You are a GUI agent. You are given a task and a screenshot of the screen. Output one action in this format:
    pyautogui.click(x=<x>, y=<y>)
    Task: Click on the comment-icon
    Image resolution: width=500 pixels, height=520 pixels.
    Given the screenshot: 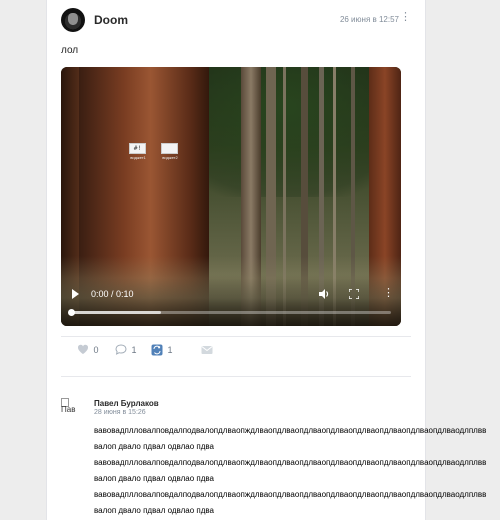 What is the action you would take?
    pyautogui.click(x=121, y=350)
    